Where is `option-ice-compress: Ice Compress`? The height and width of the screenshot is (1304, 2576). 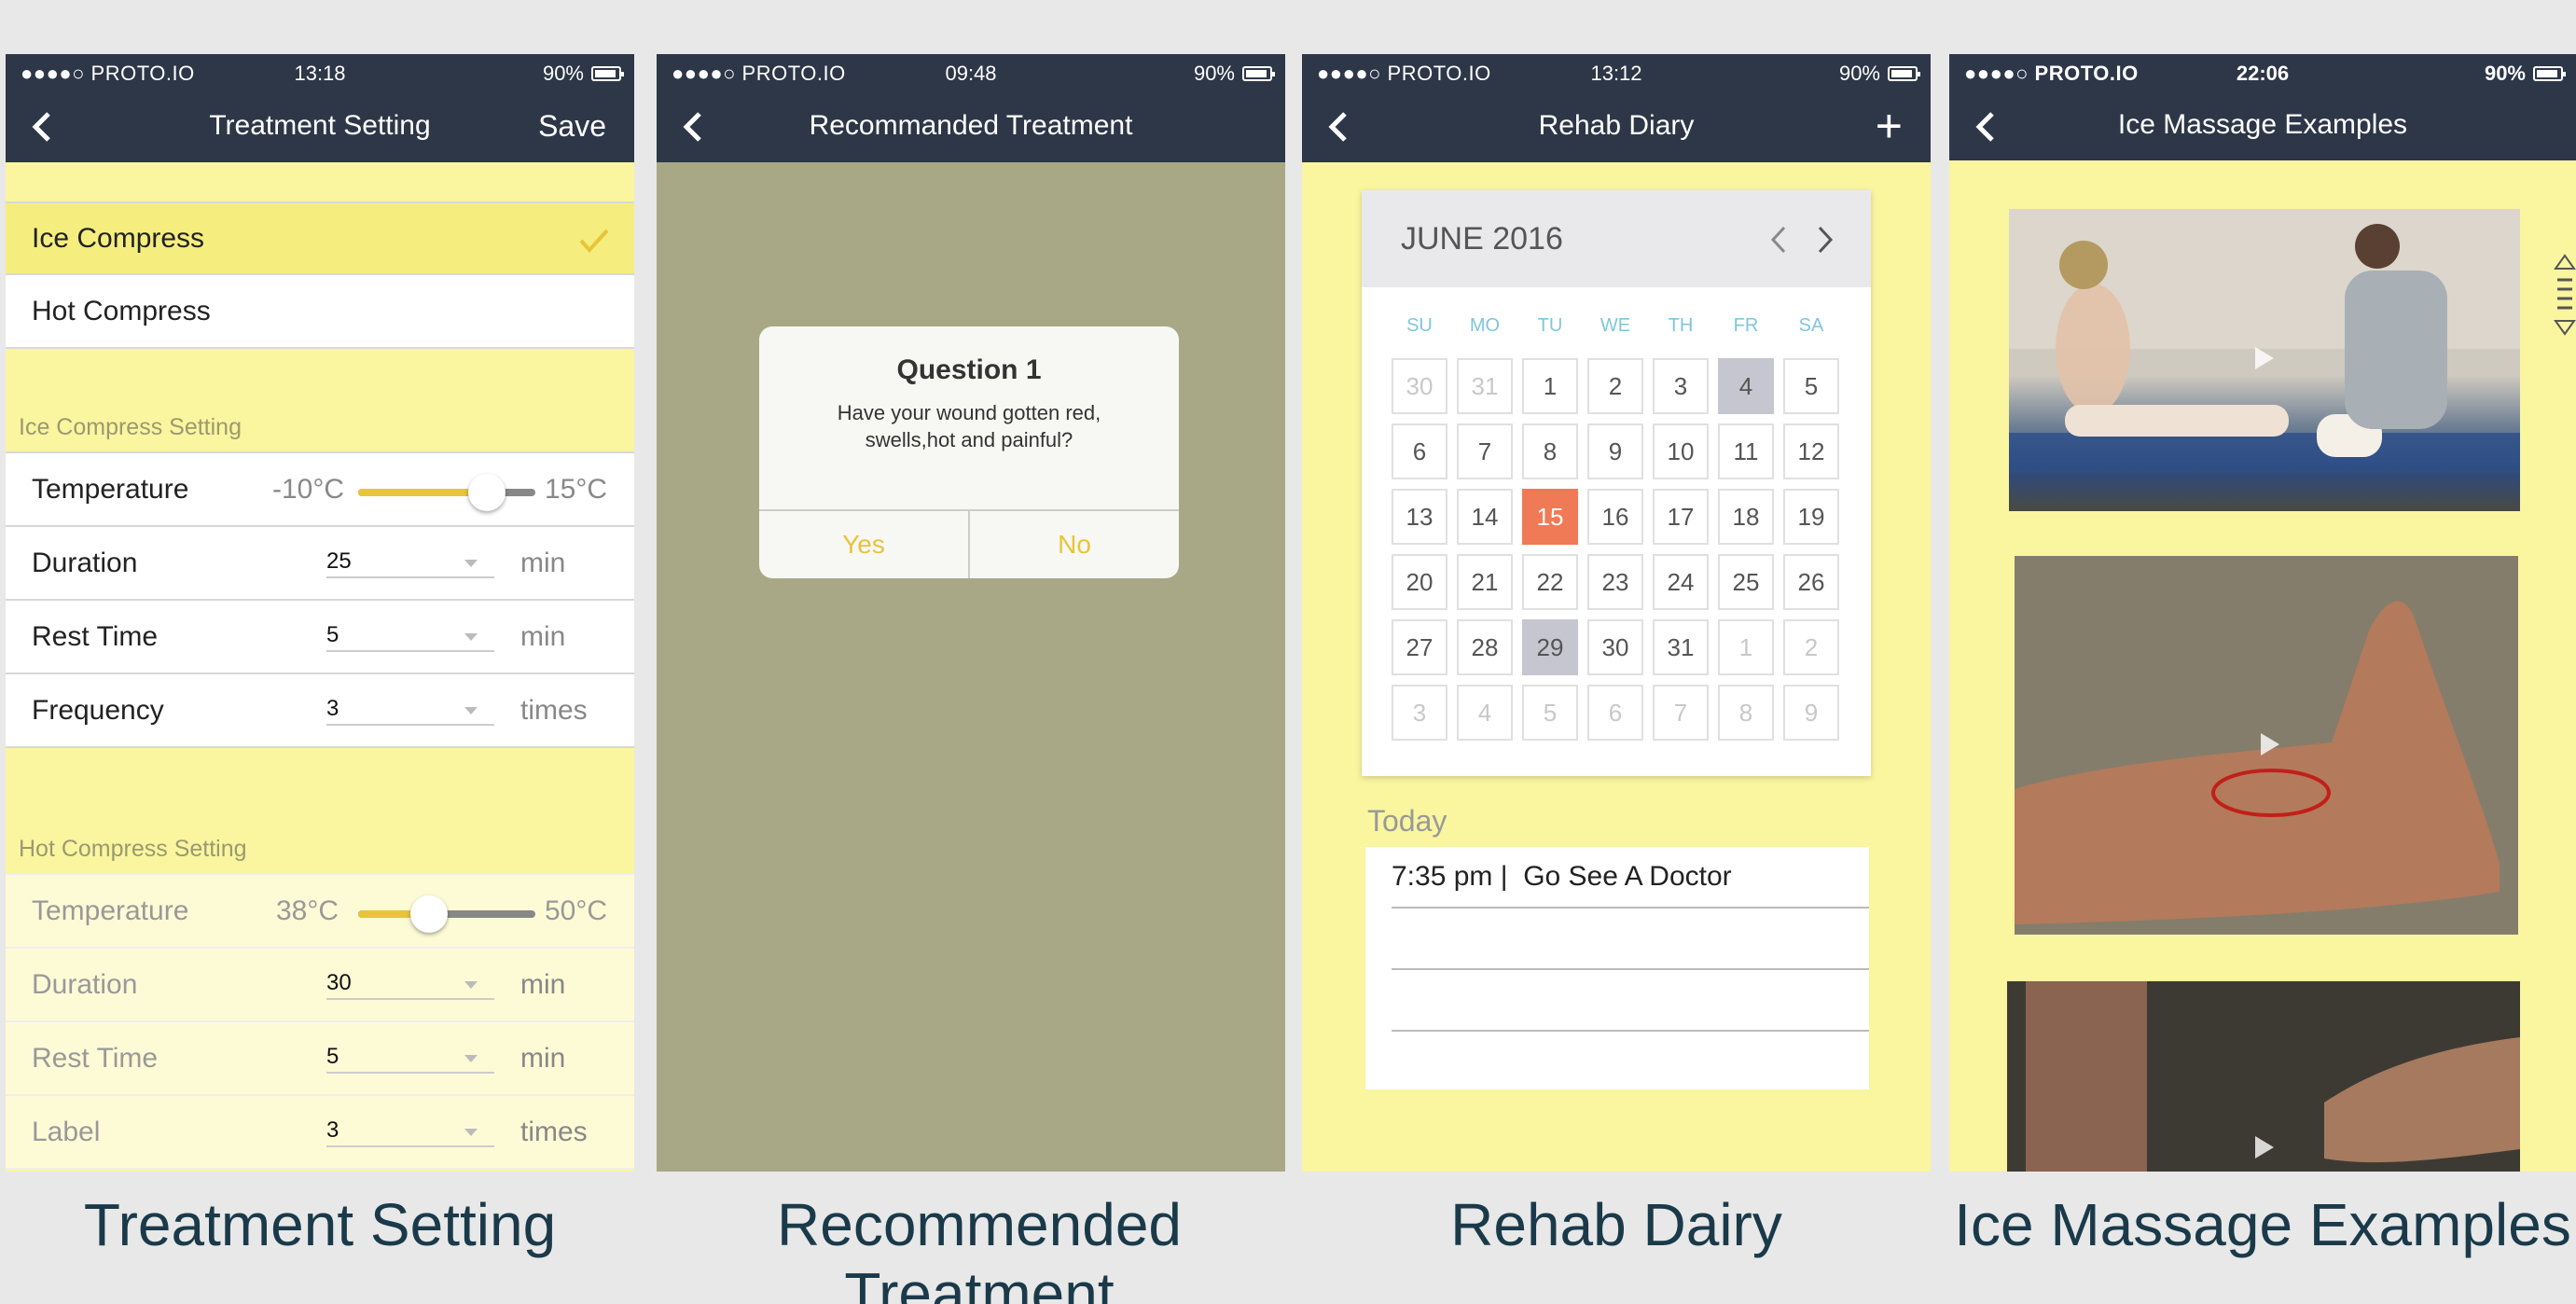
option-ice-compress: Ice Compress is located at coordinates (320, 238).